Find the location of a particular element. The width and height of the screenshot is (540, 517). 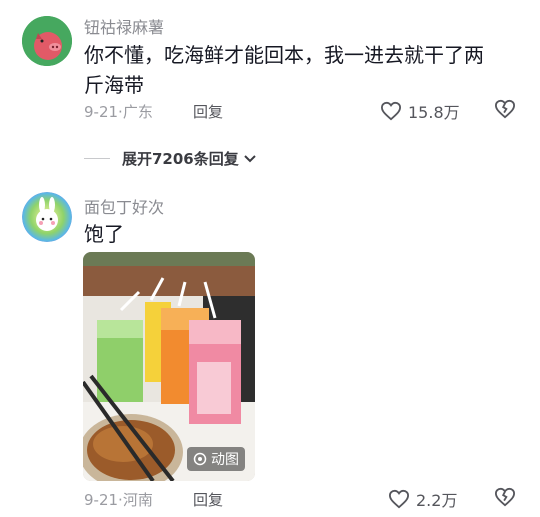

comment-meta: 9-21·河南 is located at coordinates (118, 499).